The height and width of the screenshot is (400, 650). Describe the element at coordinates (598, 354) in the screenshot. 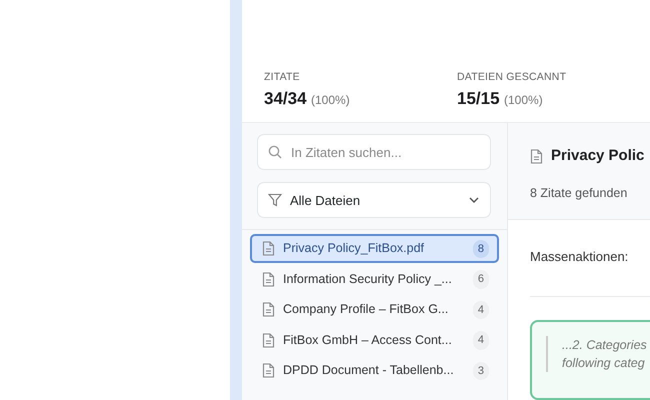

I see `quote-text: ...2. Categories following categ` at that location.